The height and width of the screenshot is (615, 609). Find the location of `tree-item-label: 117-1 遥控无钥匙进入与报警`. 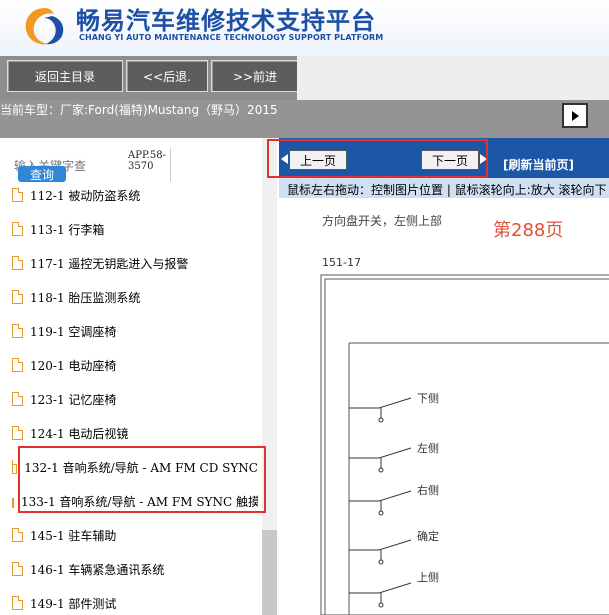

tree-item-label: 117-1 遥控无钥匙进入与报警 is located at coordinates (109, 263).